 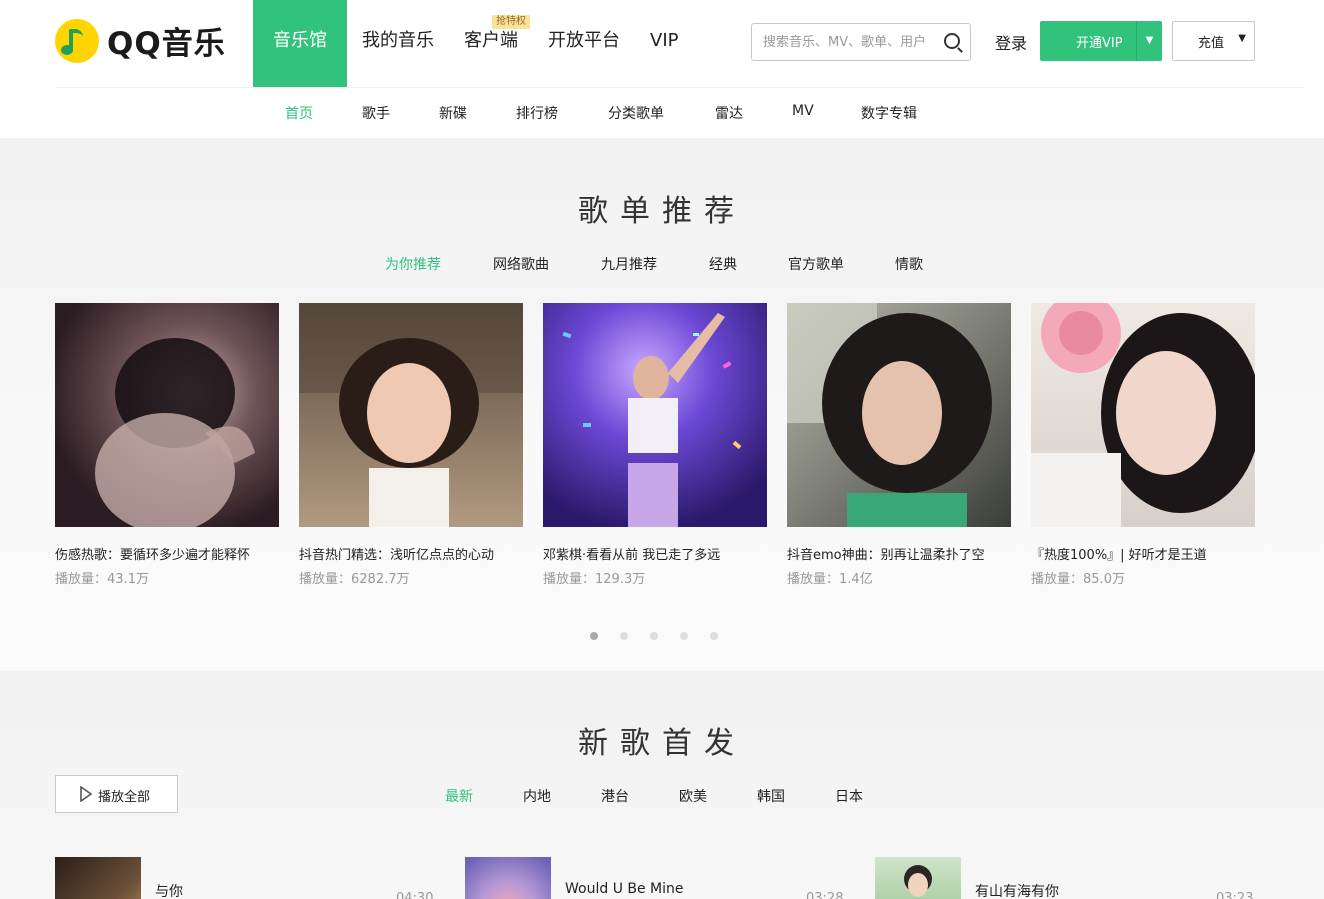 What do you see at coordinates (354, 579) in the screenshot?
I see `playlist-play-count: 播放量：6282.7万` at bounding box center [354, 579].